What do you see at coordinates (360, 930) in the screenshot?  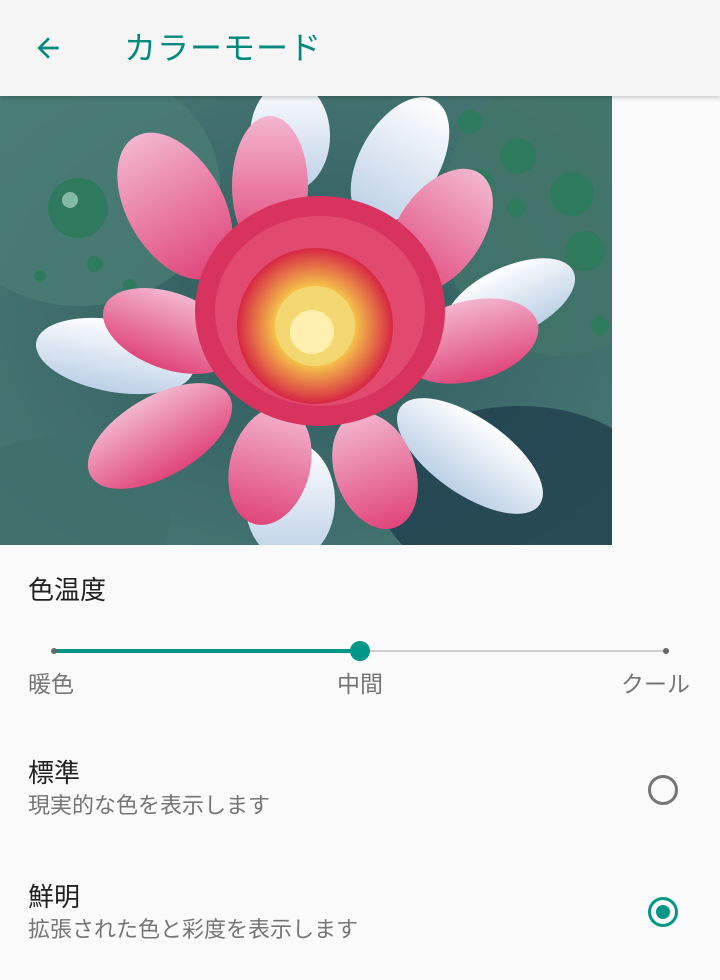 I see `mode-option-vivid: 鮮明 拡張された色と彩度を表示します` at bounding box center [360, 930].